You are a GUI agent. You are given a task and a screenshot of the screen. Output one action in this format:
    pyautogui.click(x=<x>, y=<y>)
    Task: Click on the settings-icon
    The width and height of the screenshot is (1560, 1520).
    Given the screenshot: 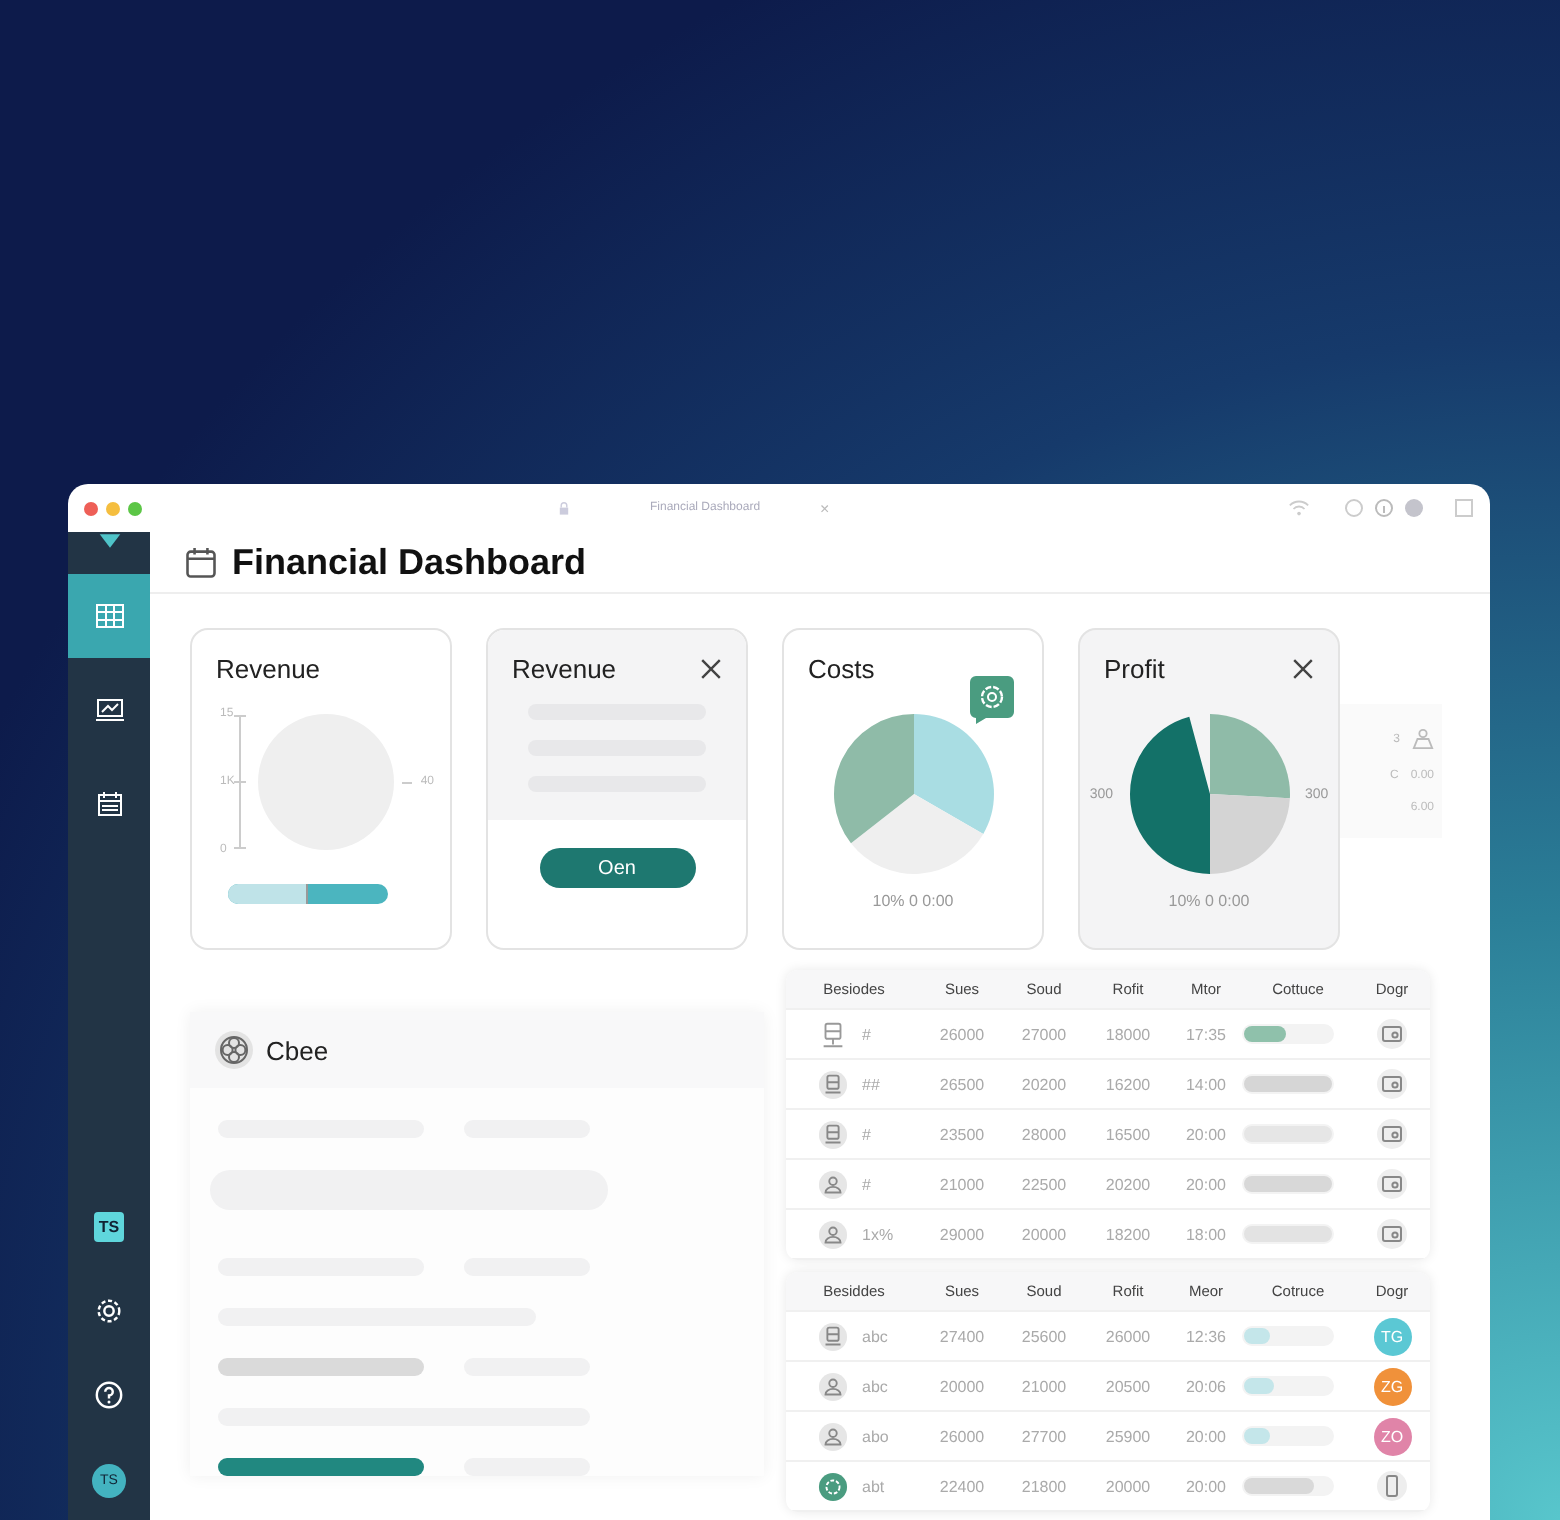 What is the action you would take?
    pyautogui.click(x=109, y=1311)
    